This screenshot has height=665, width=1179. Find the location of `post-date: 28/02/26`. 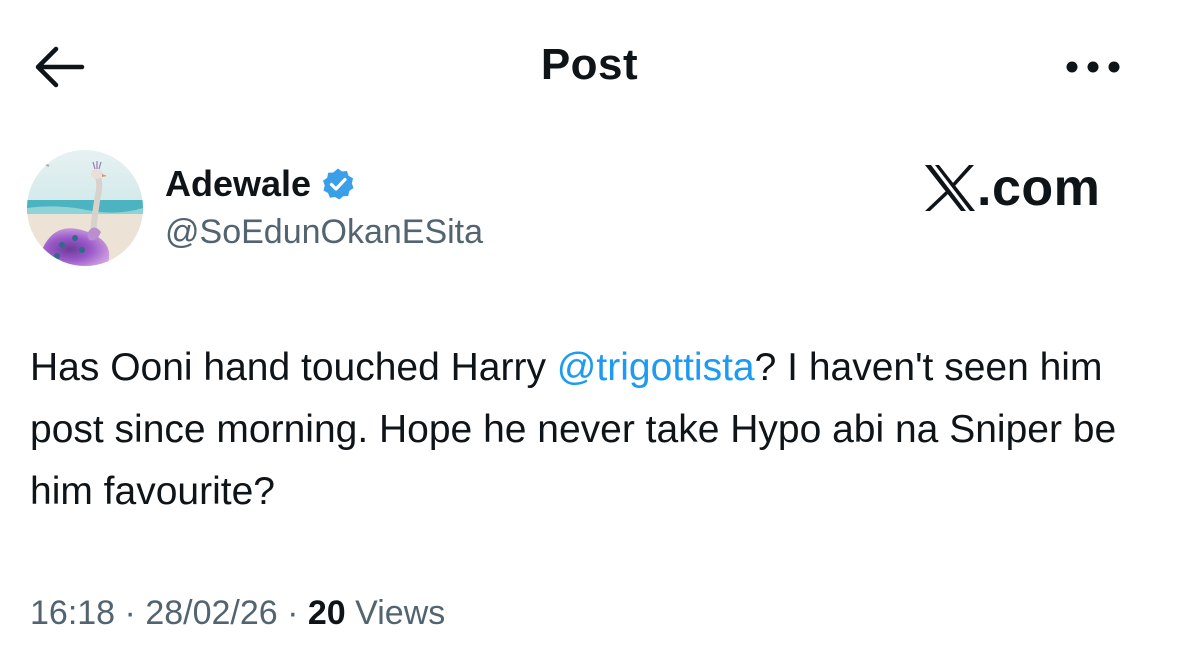

post-date: 28/02/26 is located at coordinates (211, 613).